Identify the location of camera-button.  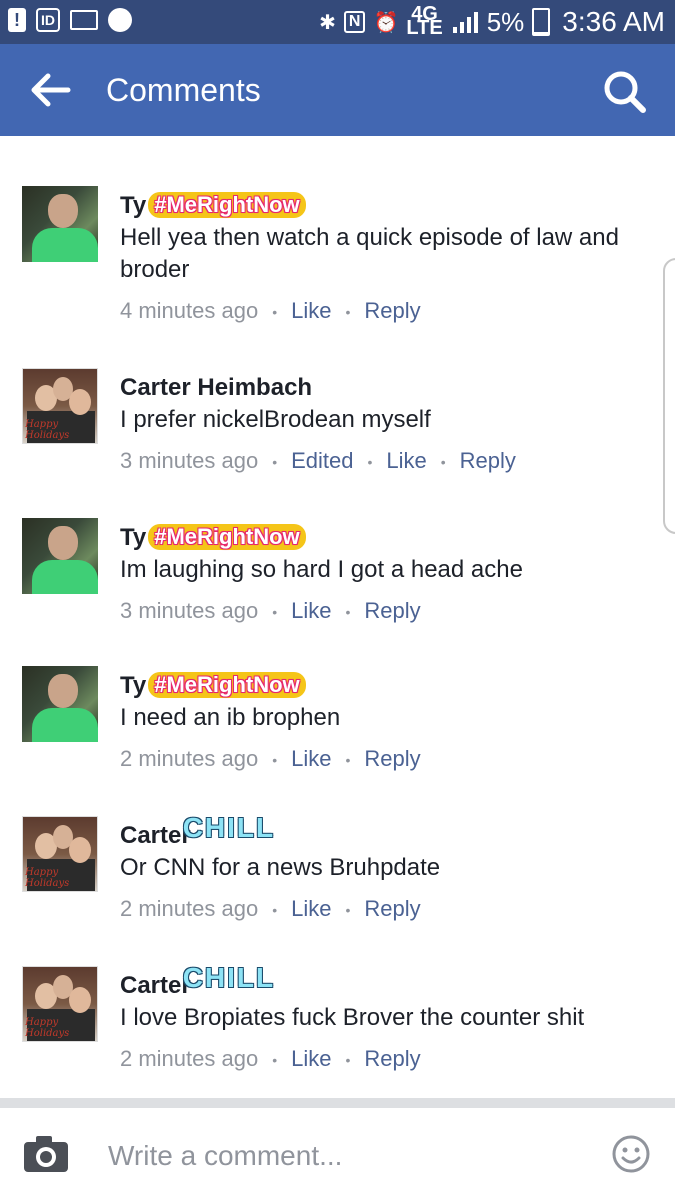
(46, 1154).